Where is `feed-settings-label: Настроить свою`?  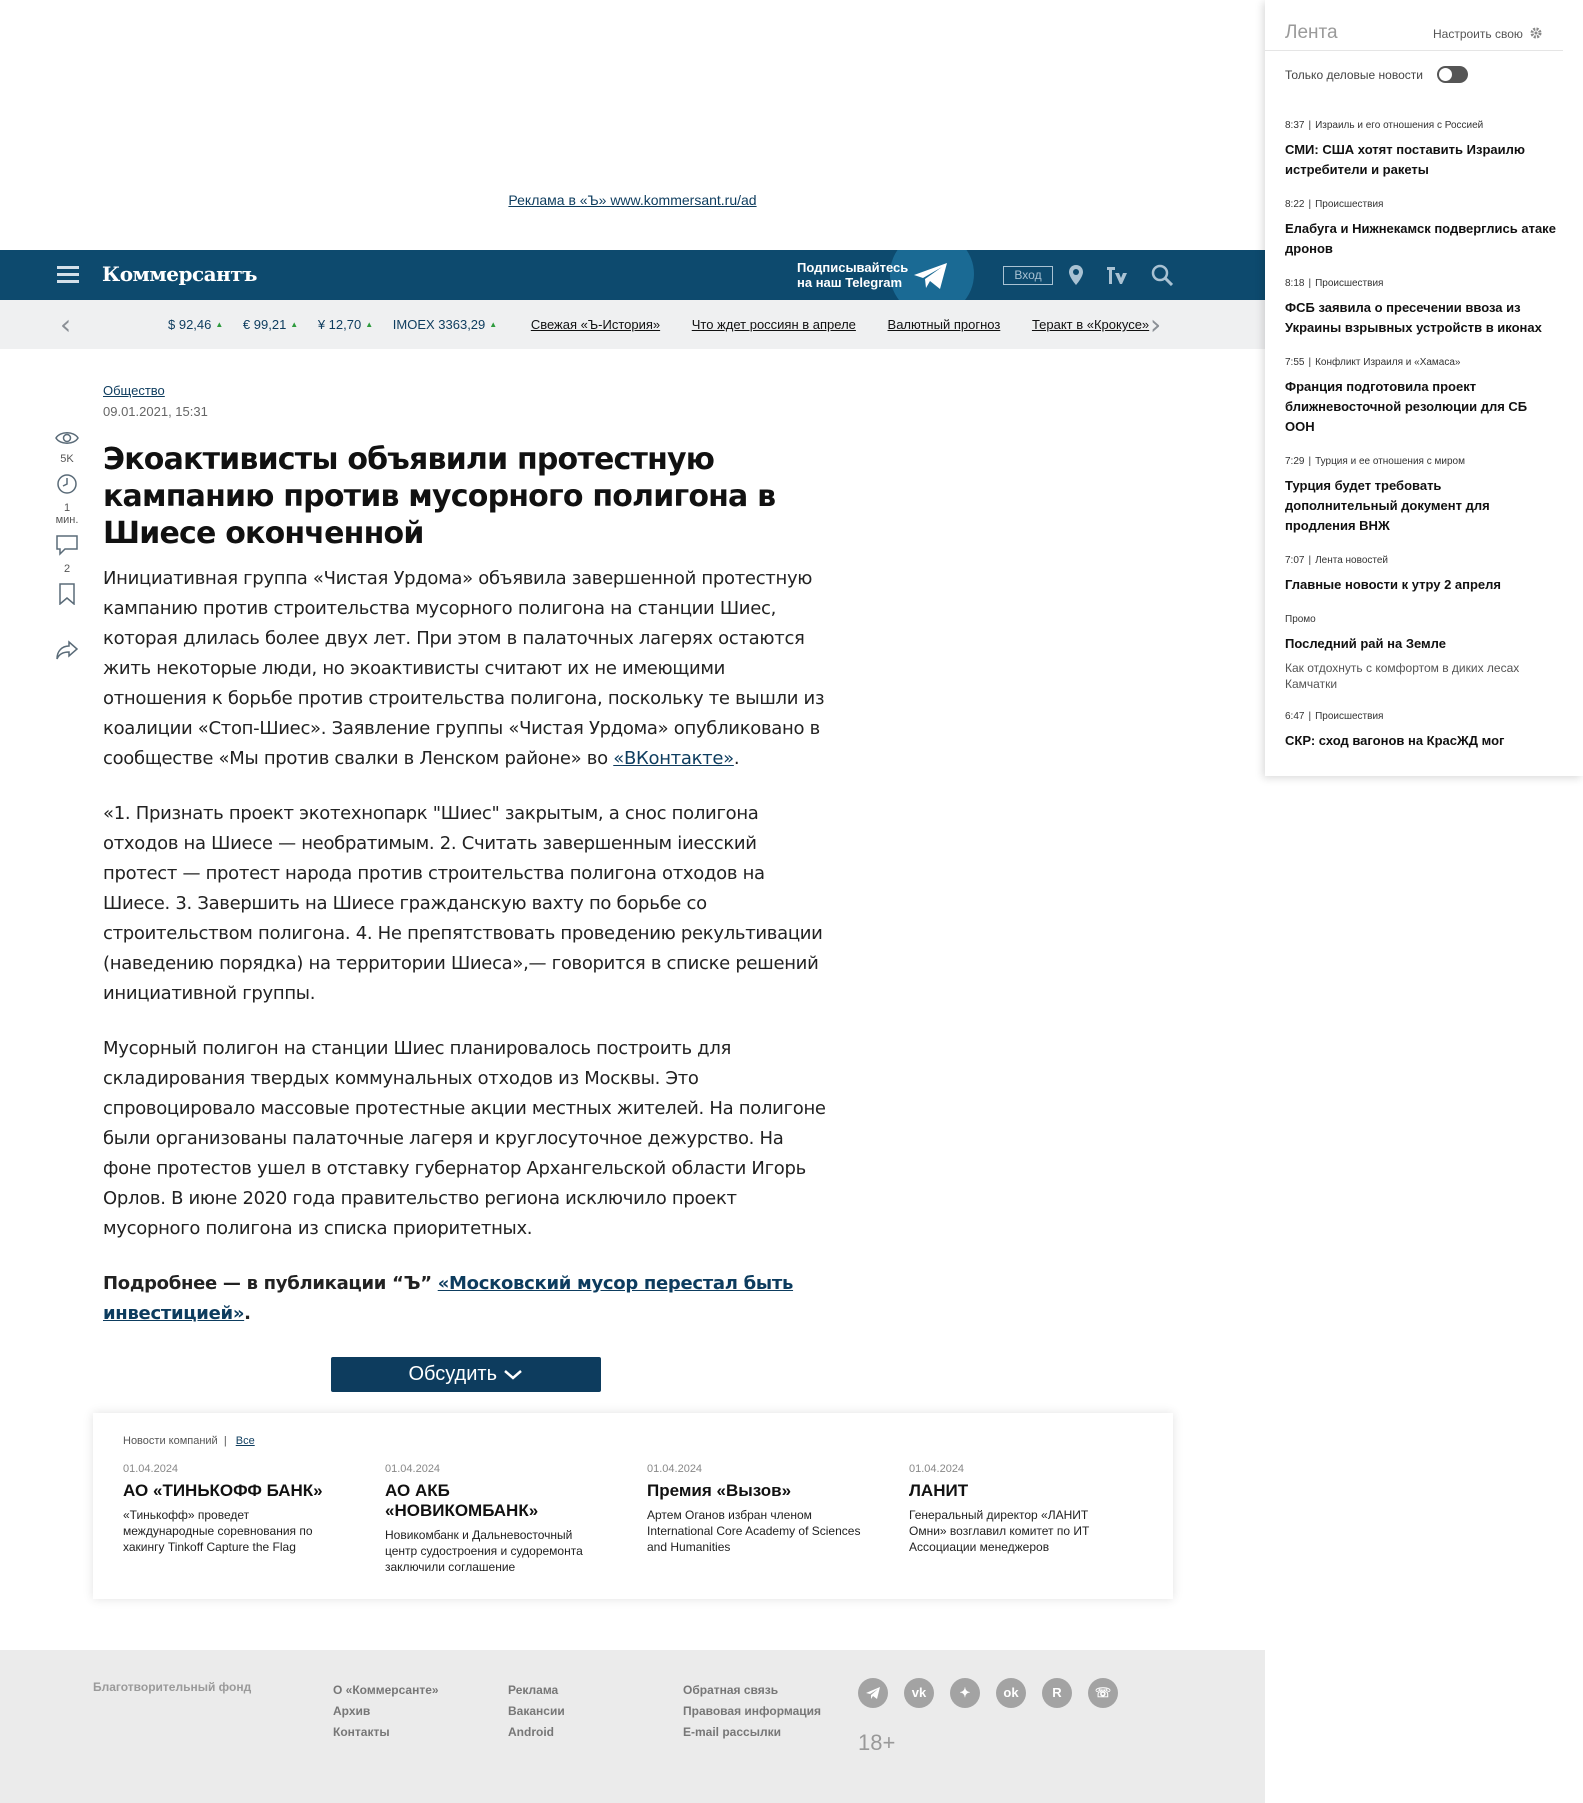
feed-settings-label: Настроить свою is located at coordinates (1478, 34).